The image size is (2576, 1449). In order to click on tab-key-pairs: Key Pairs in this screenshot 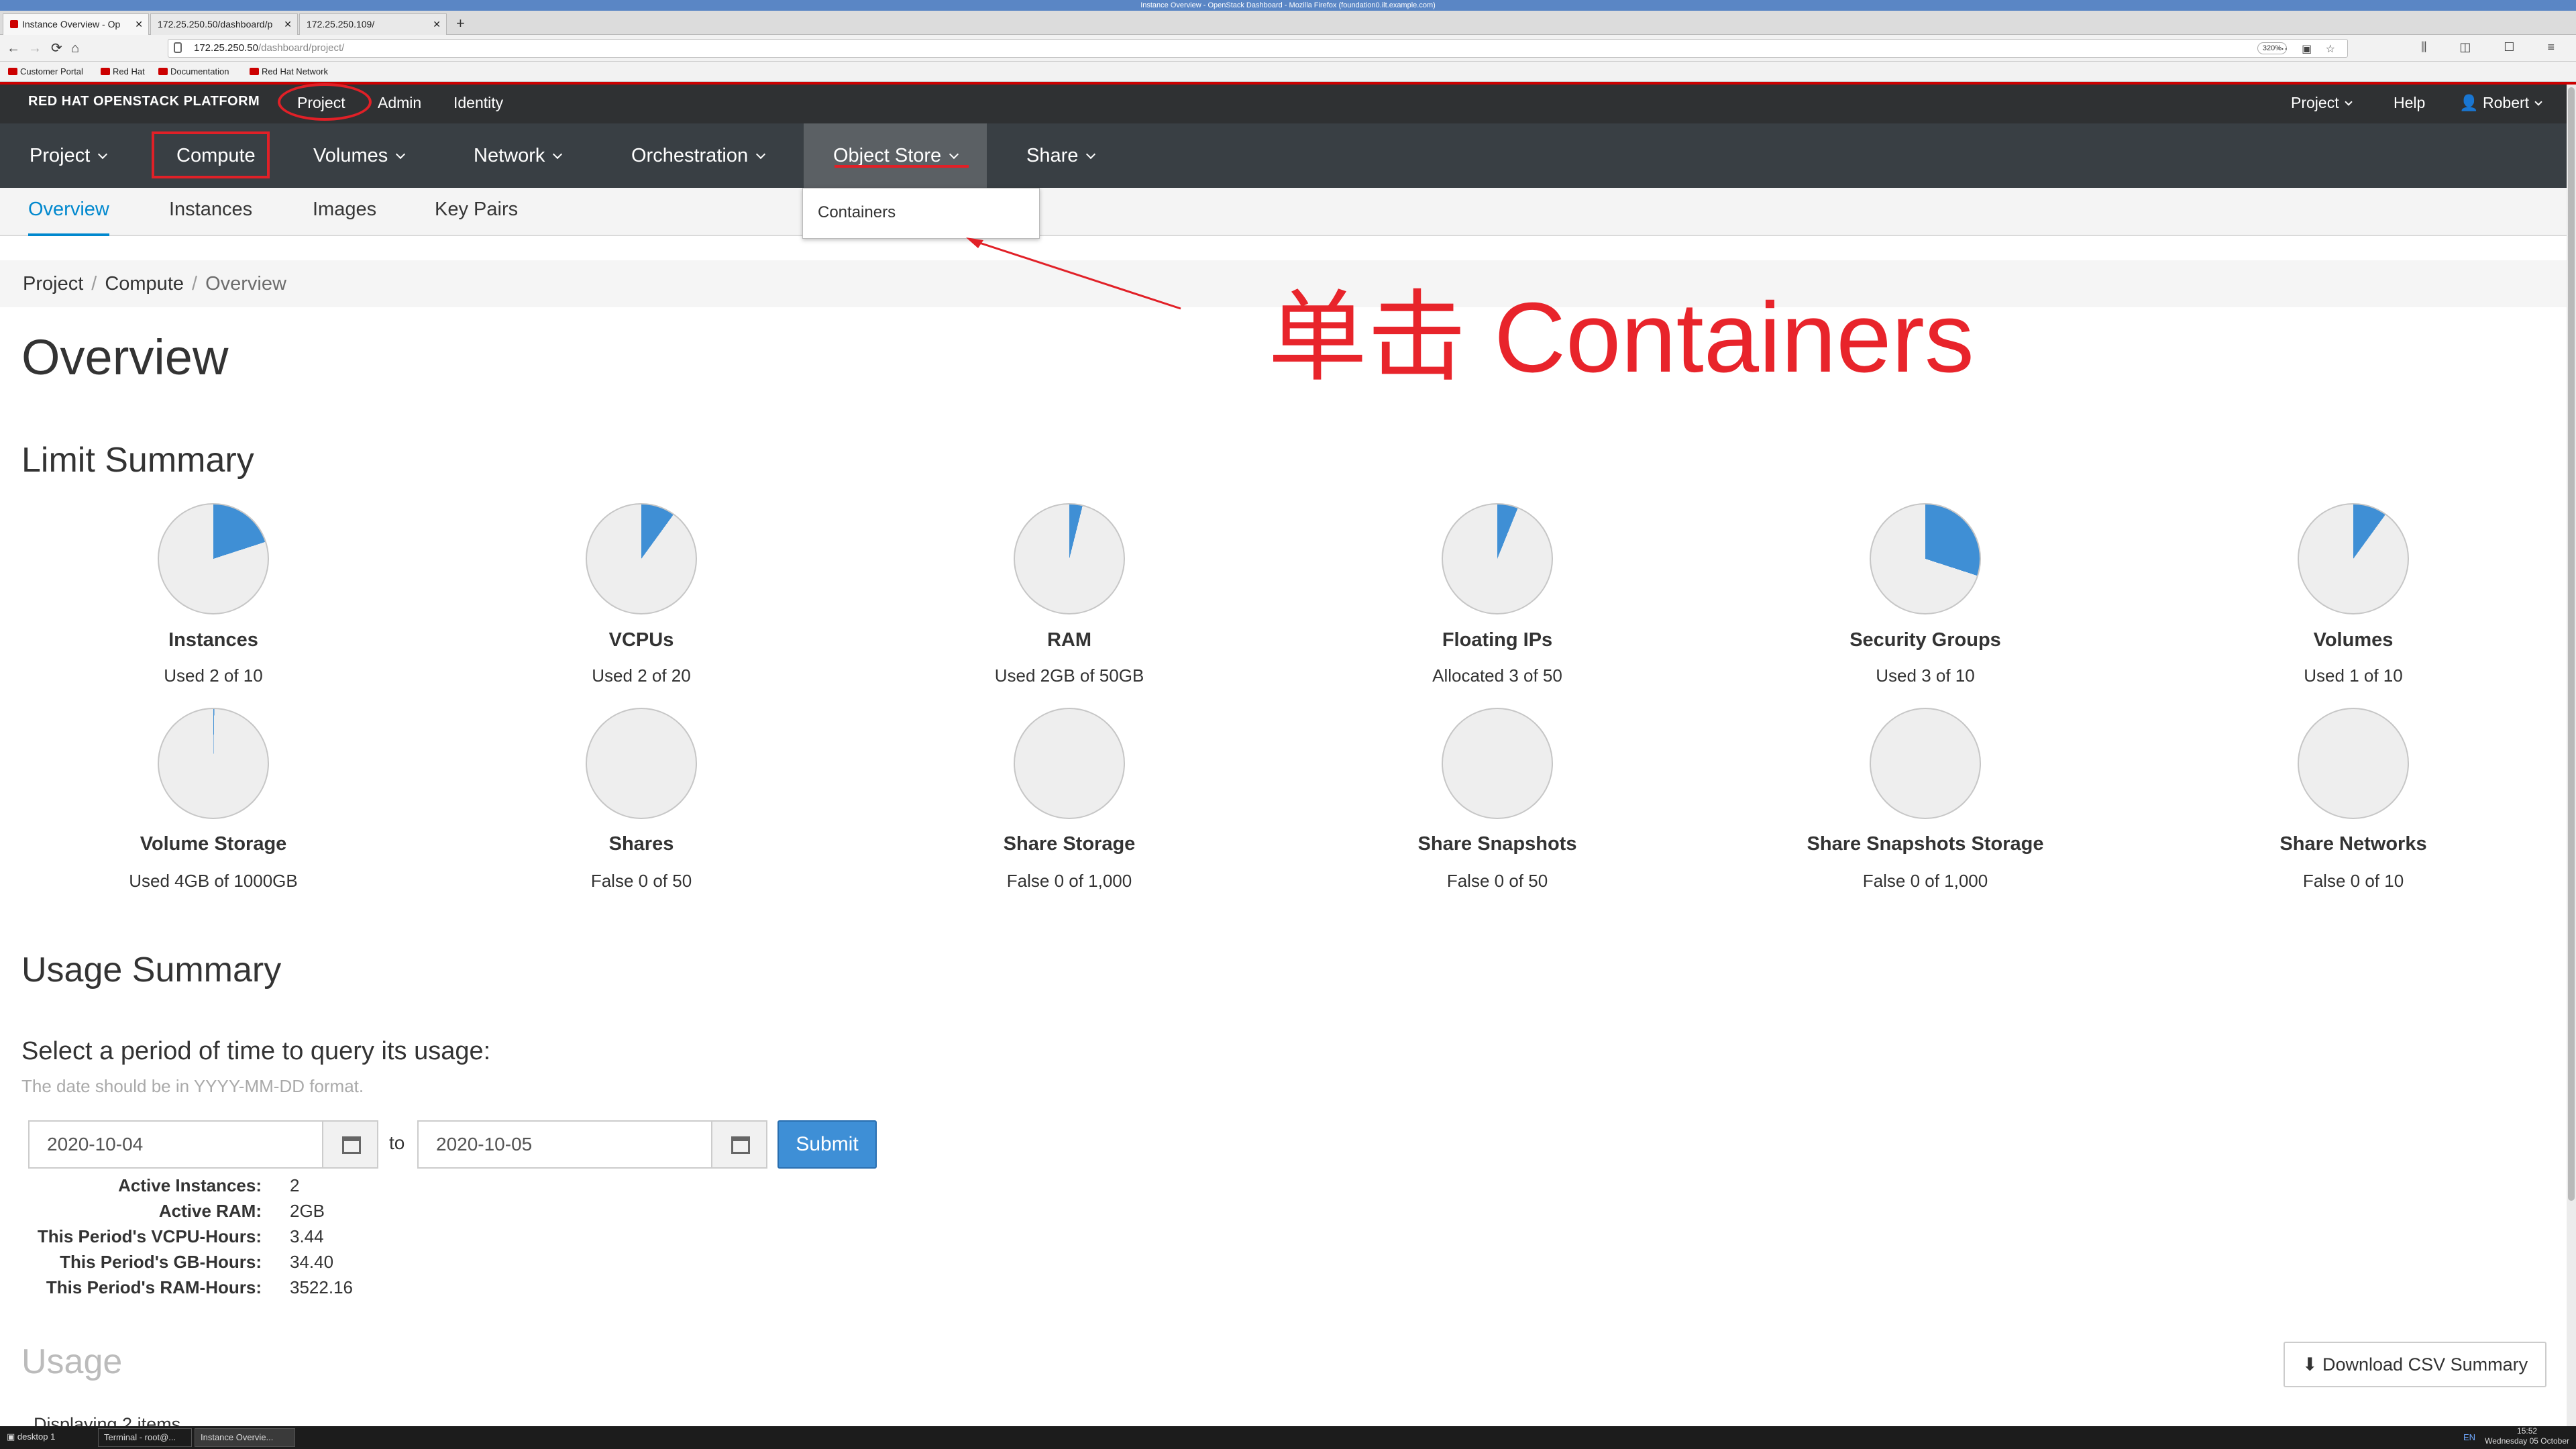, I will do `click(476, 212)`.